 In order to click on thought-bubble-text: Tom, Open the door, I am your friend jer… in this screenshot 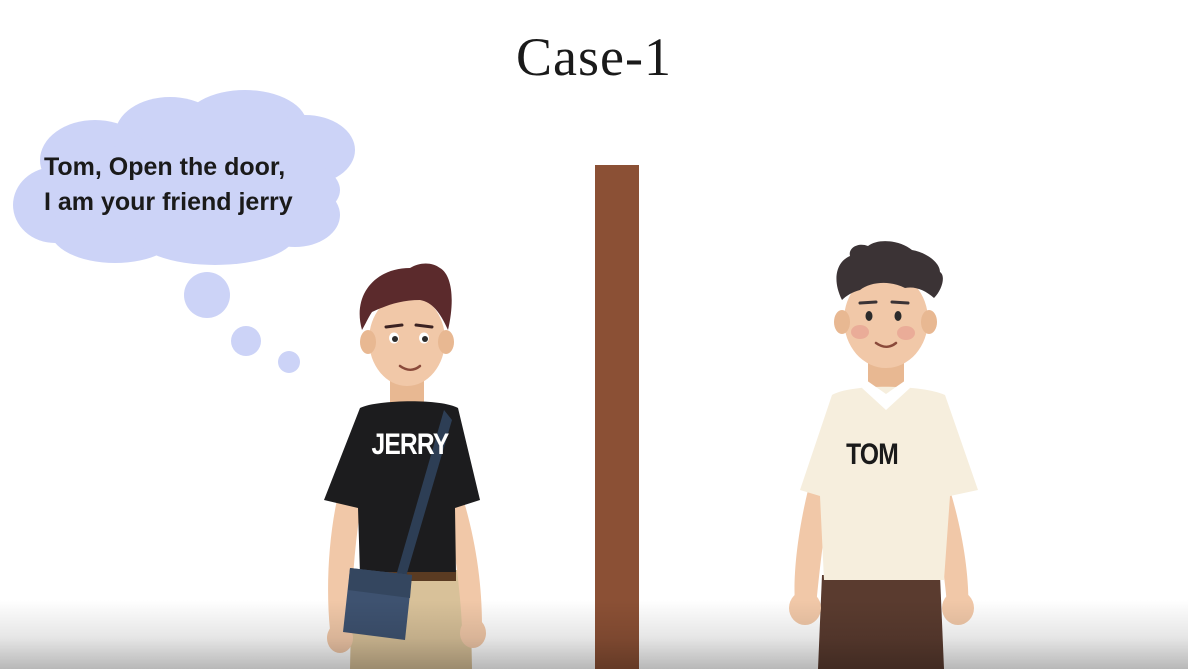, I will do `click(204, 185)`.